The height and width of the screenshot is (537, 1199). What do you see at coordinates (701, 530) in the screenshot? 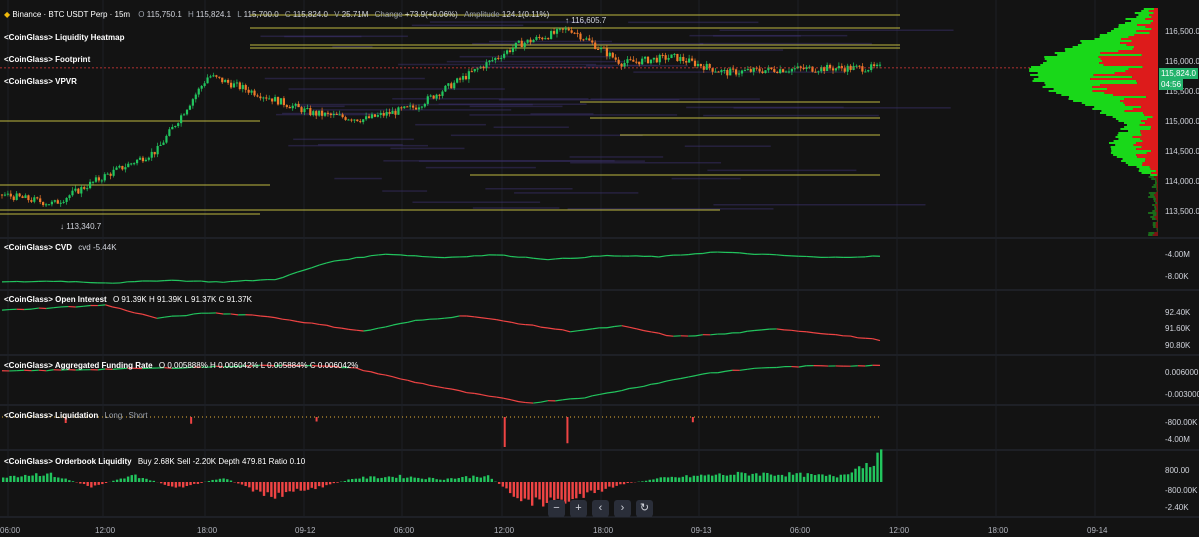
I see `time-tick: 09-13` at bounding box center [701, 530].